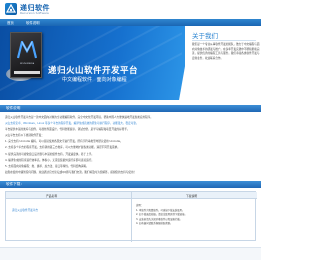 This screenshot has height=260, width=320. I want to click on table-divider, so click(131, 217).